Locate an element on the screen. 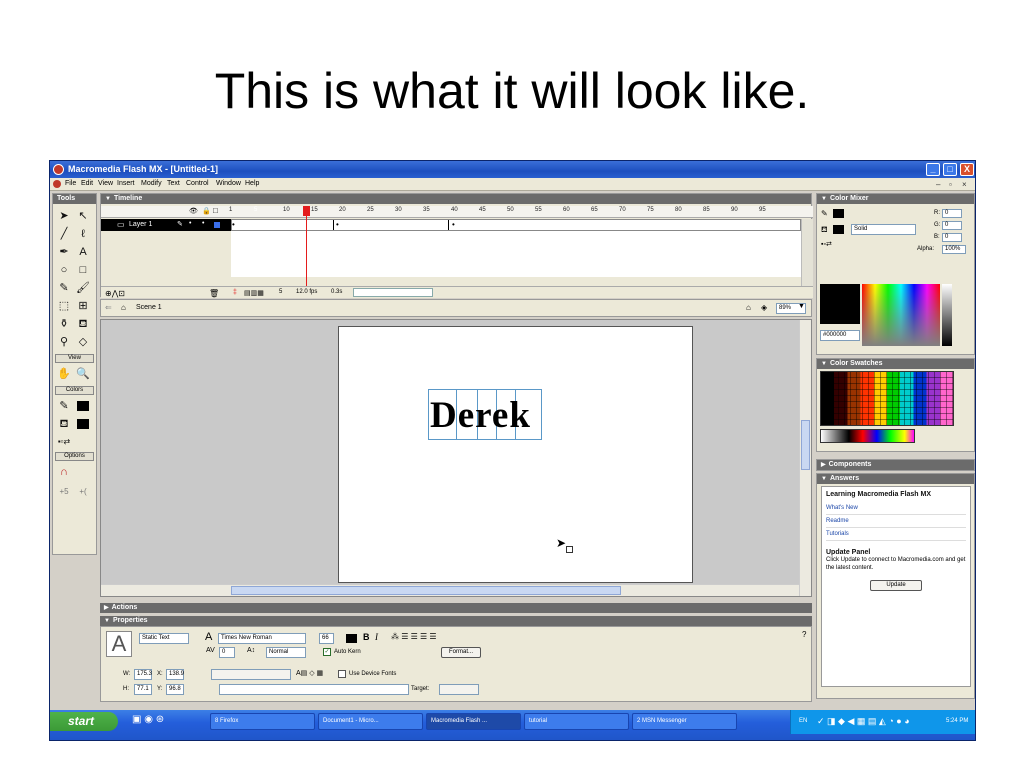  add-layer-icon: ⊕⋀⊡ is located at coordinates (115, 293).